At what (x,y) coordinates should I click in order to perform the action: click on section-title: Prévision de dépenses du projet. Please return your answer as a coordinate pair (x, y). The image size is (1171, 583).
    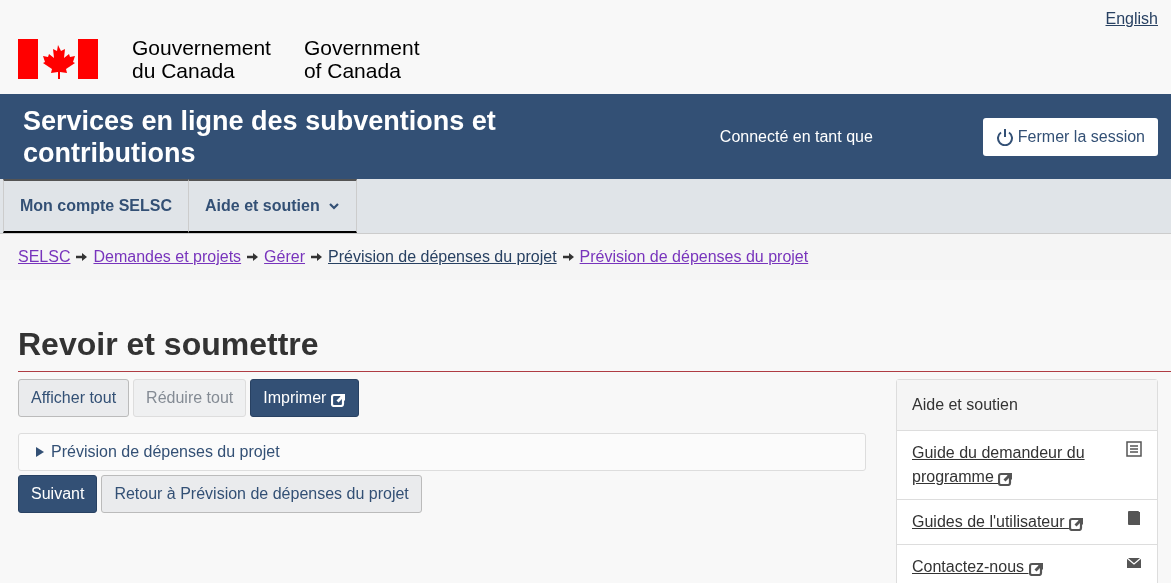
    Looking at the image, I should click on (165, 452).